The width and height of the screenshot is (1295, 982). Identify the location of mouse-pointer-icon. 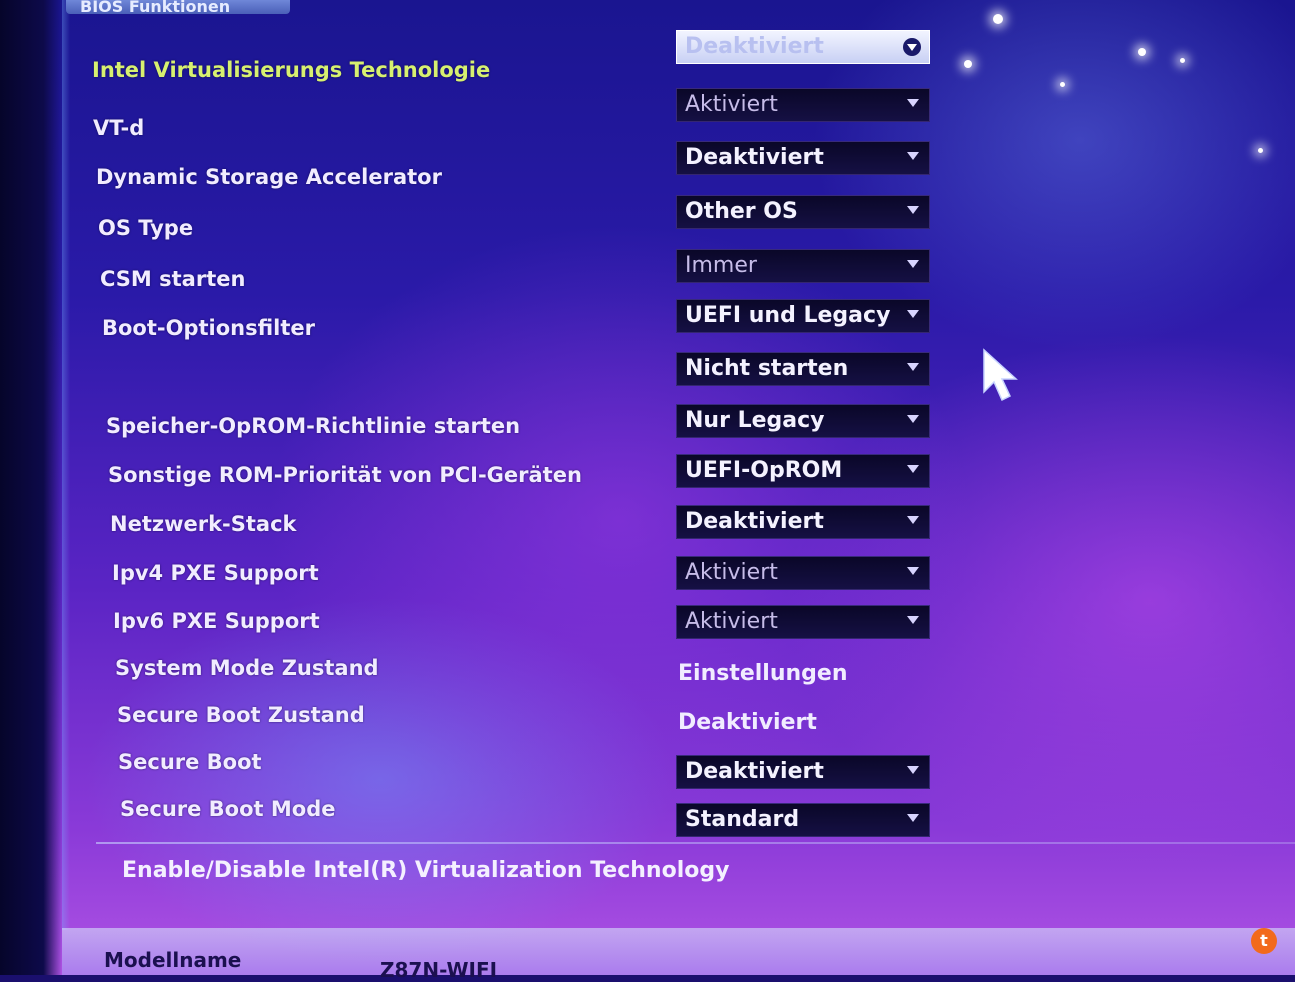
(1000, 375).